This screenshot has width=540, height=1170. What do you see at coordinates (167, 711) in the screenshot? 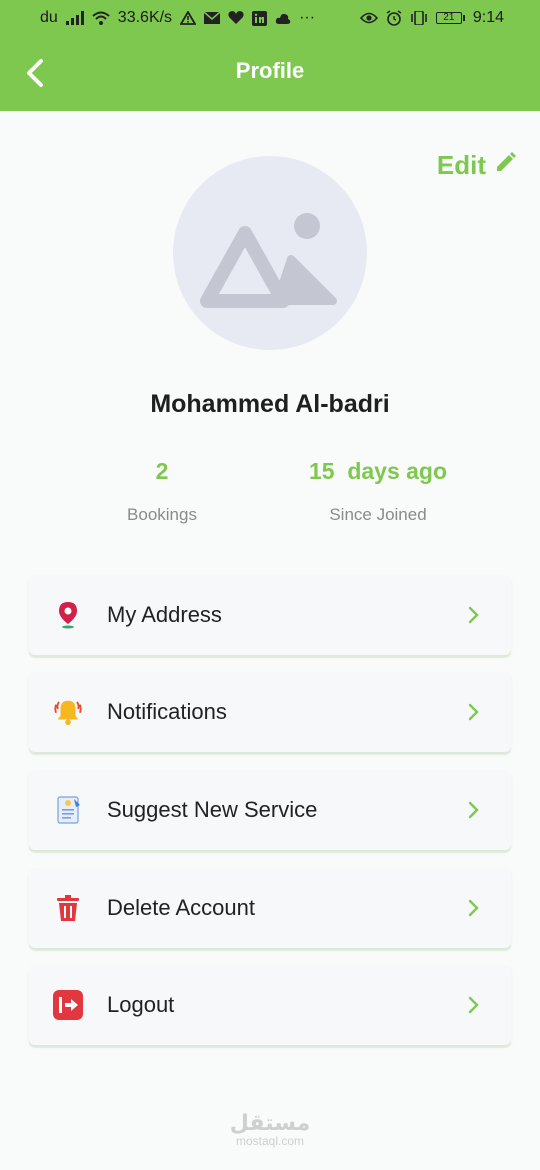
I see `menu-item-label: Notifications` at bounding box center [167, 711].